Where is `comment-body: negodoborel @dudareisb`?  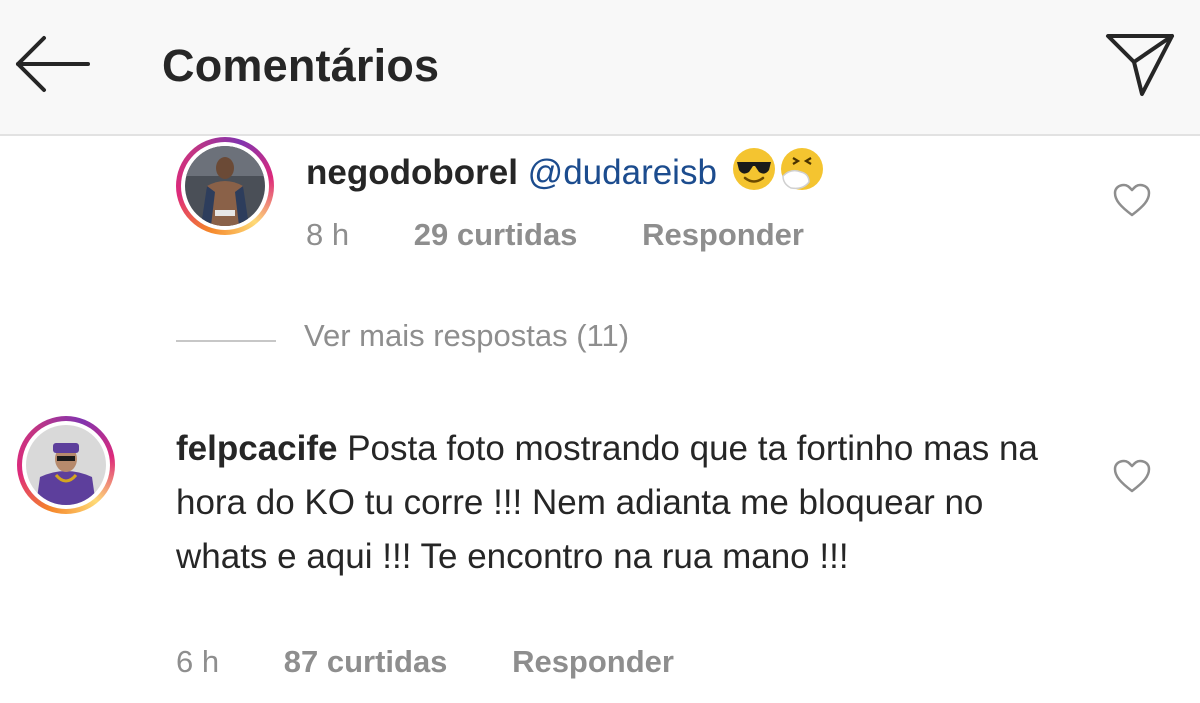 comment-body: negodoborel @dudareisb is located at coordinates (565, 177).